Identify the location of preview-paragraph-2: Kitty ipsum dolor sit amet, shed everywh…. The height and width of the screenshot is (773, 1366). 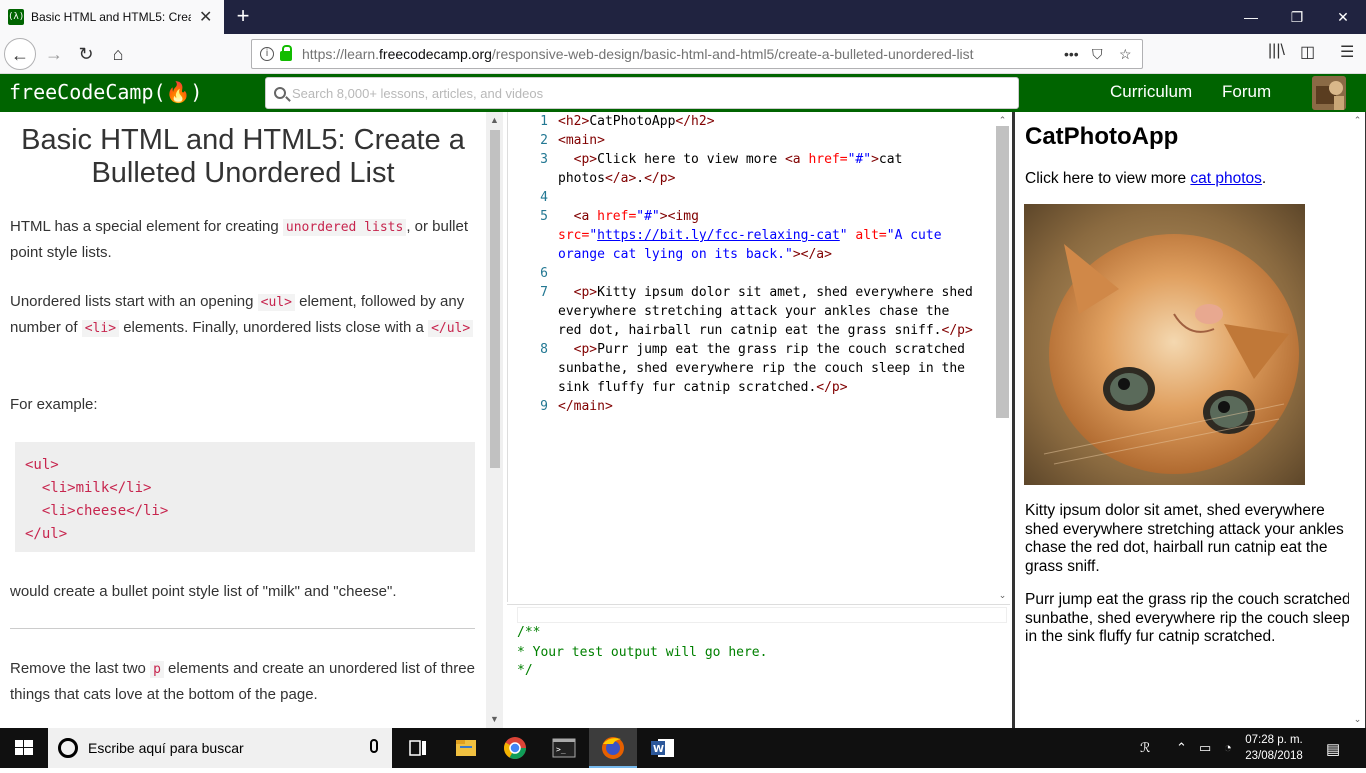
(1184, 538).